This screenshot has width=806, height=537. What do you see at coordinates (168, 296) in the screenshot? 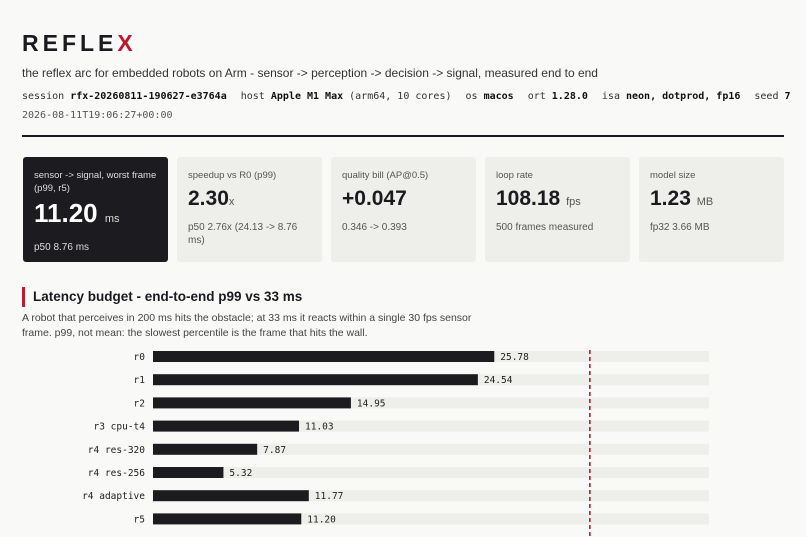
I see `section-title: Latency budget - end-to-end p99 vs 33 ms` at bounding box center [168, 296].